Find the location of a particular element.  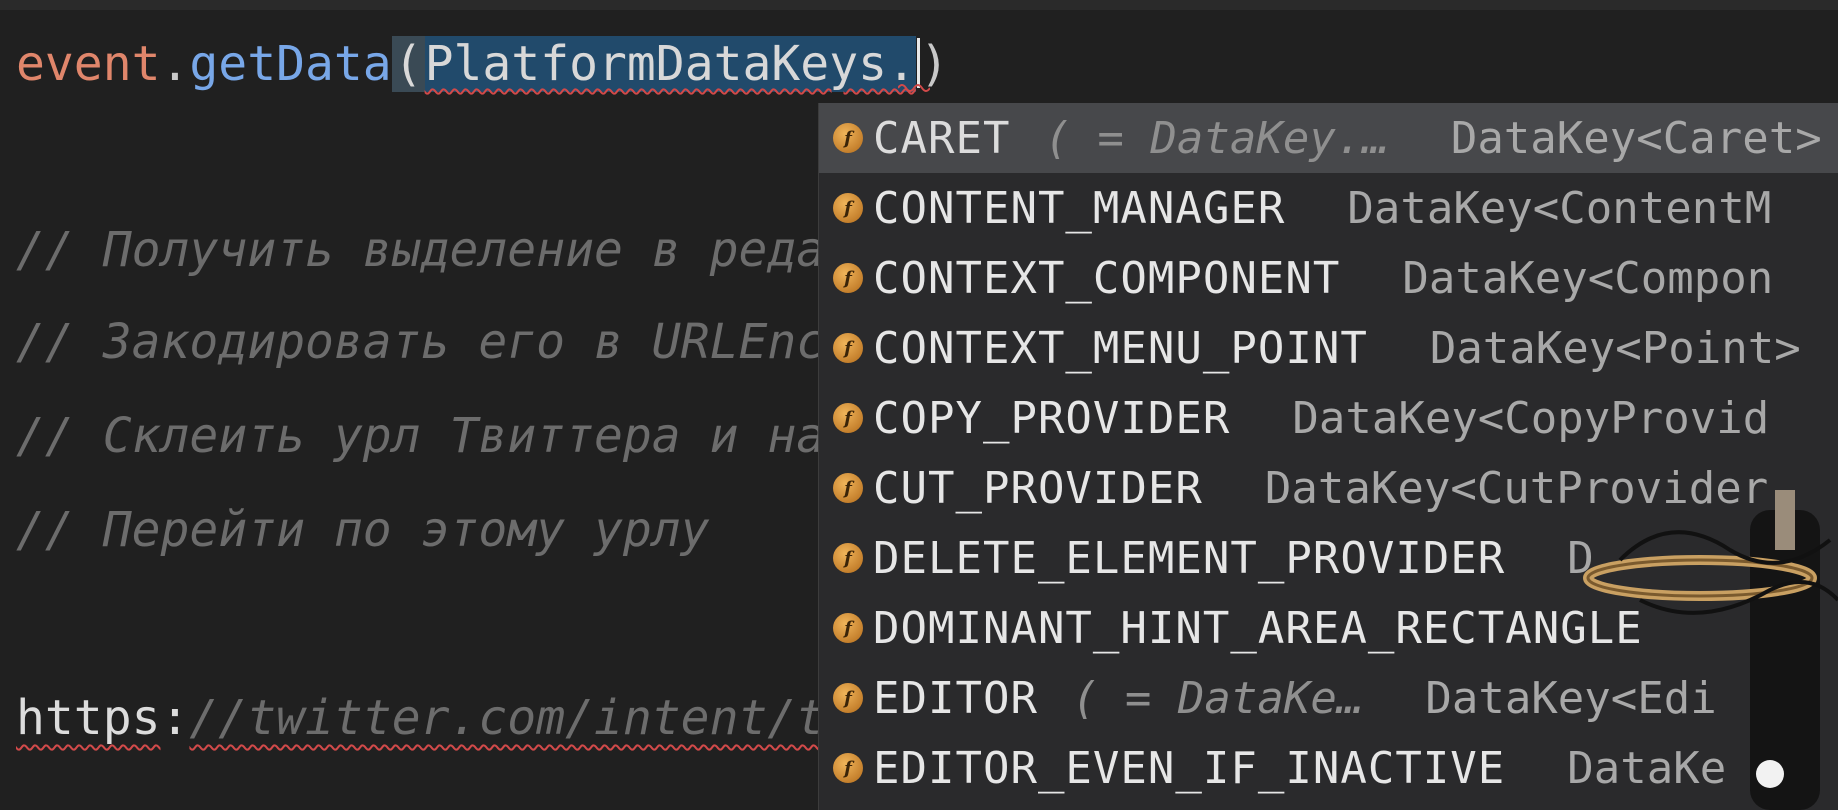

completion-item-delete-element-provider: f DELETE_ELEMENT_PROVIDER D is located at coordinates (1328, 558).